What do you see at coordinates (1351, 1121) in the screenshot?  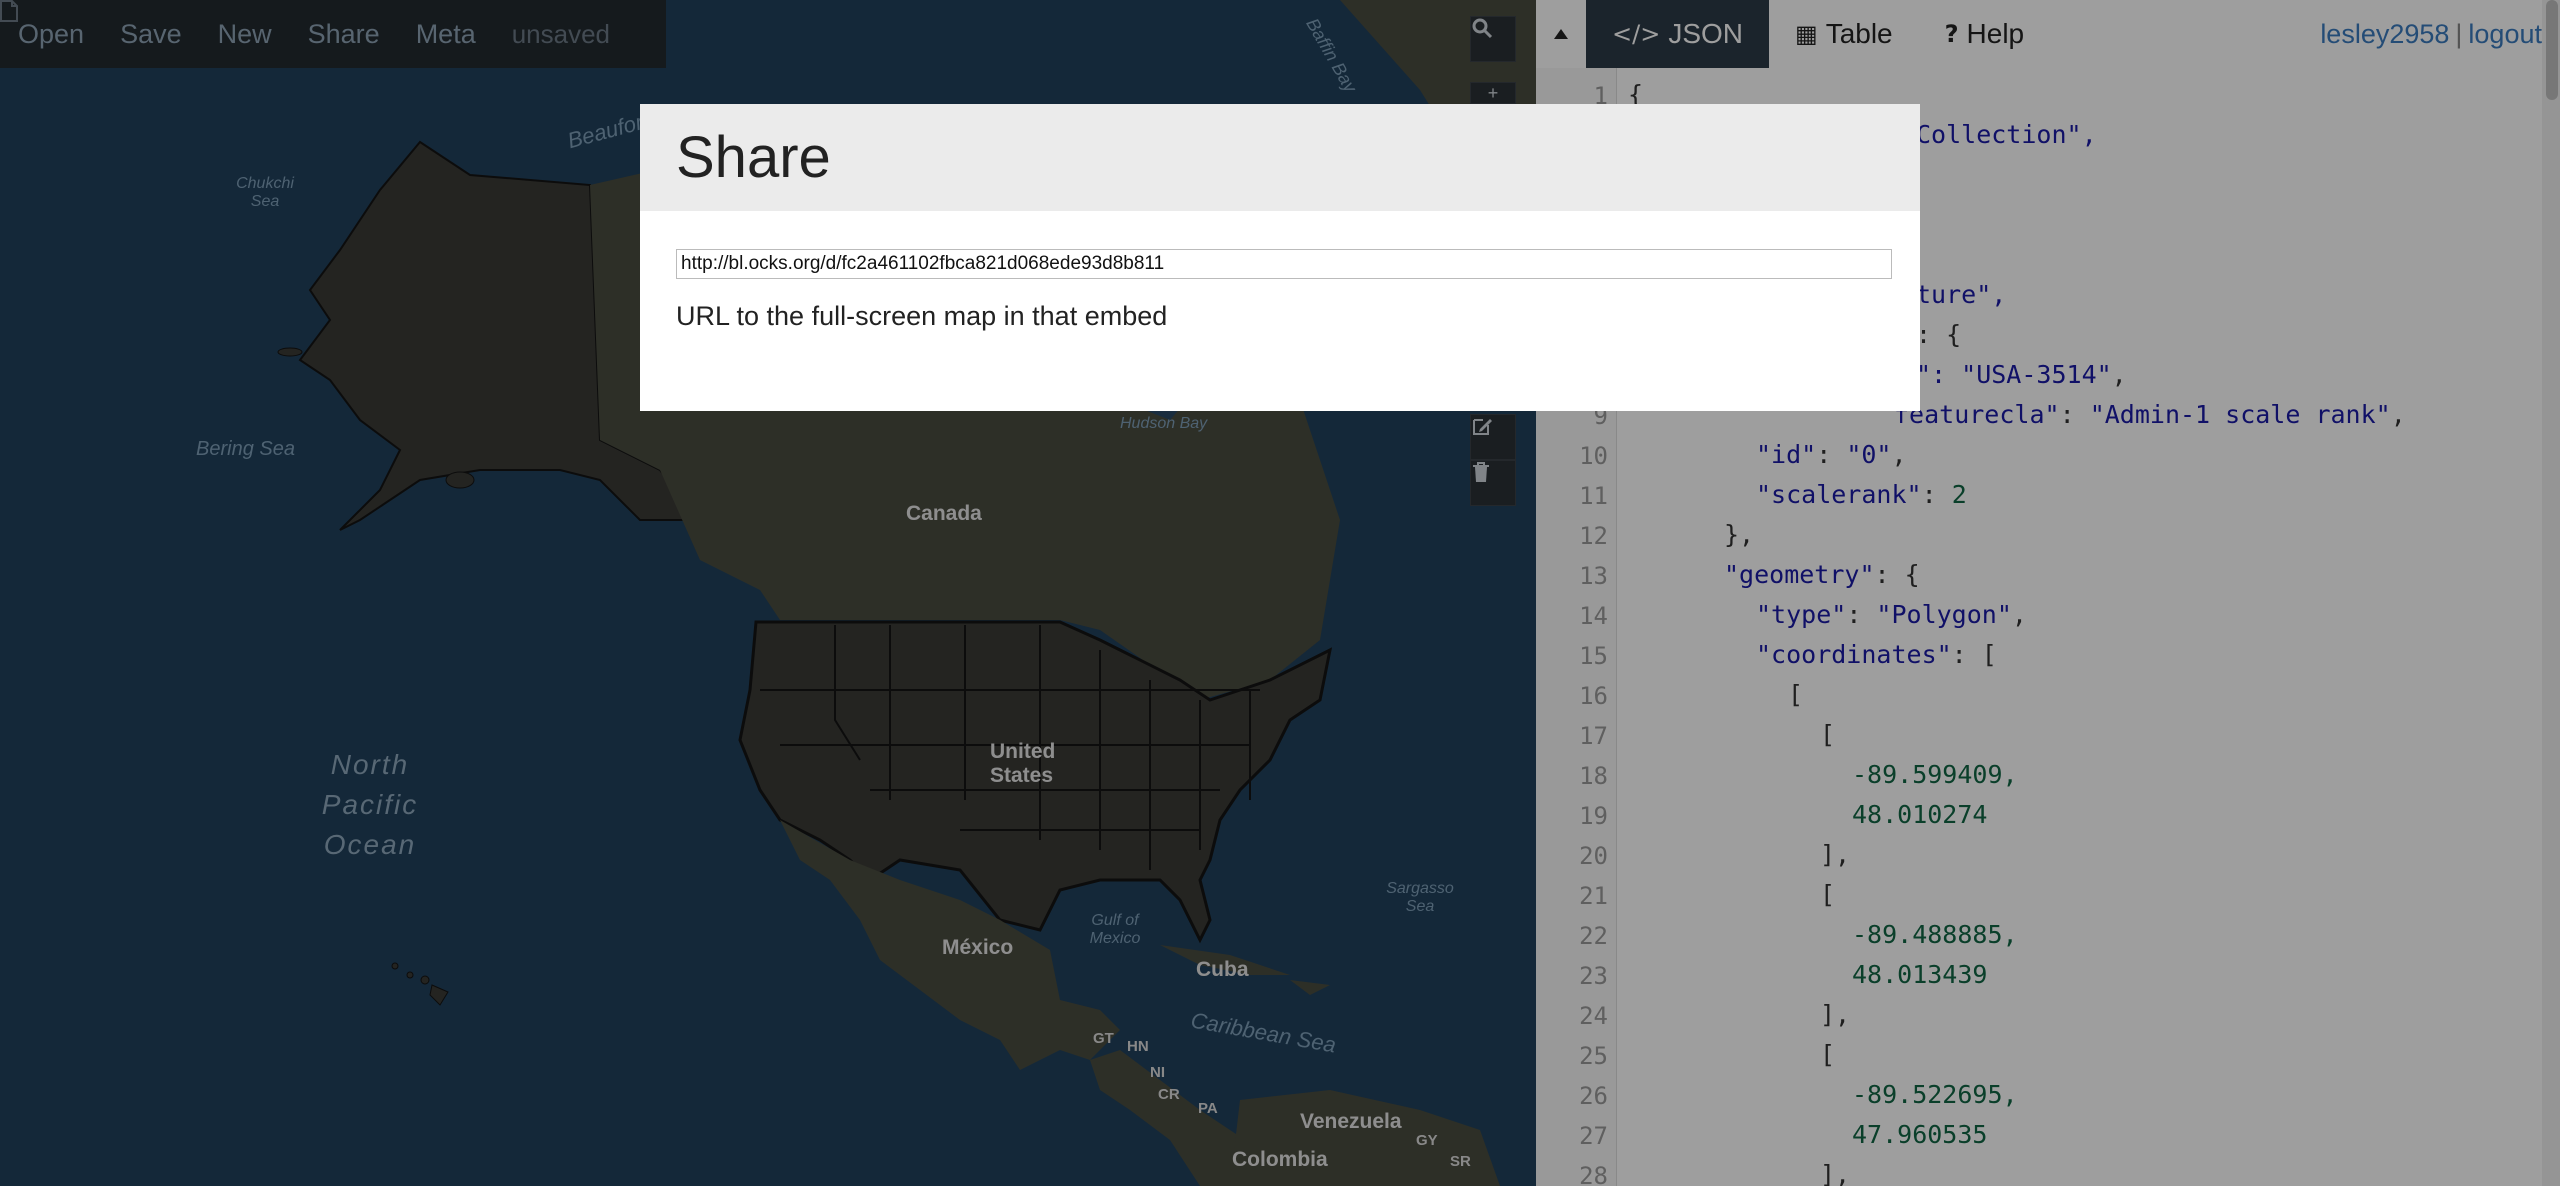 I see `label-venezuela: Venezuela` at bounding box center [1351, 1121].